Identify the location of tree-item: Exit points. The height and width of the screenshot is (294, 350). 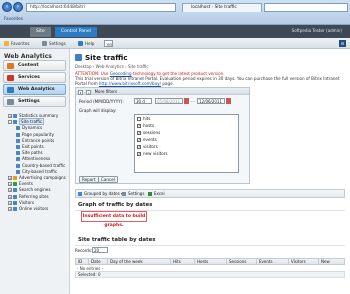
(30, 147).